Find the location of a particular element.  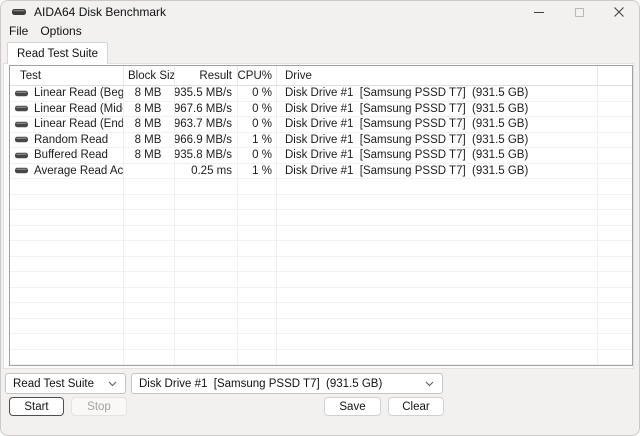

app-disk-icon is located at coordinates (19, 12).